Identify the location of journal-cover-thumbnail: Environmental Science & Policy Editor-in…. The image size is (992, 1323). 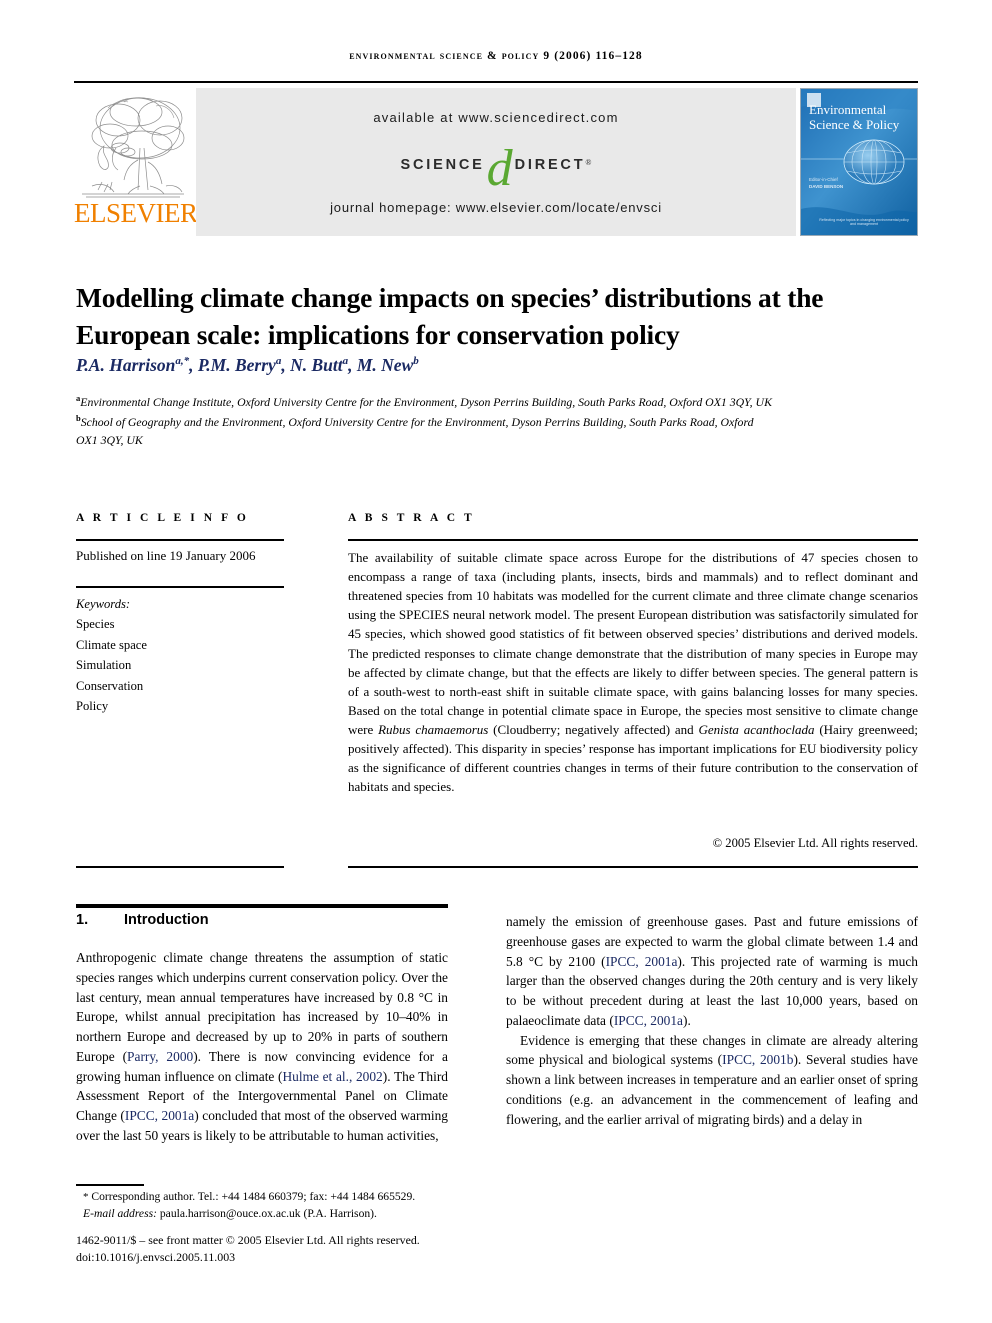
(859, 162).